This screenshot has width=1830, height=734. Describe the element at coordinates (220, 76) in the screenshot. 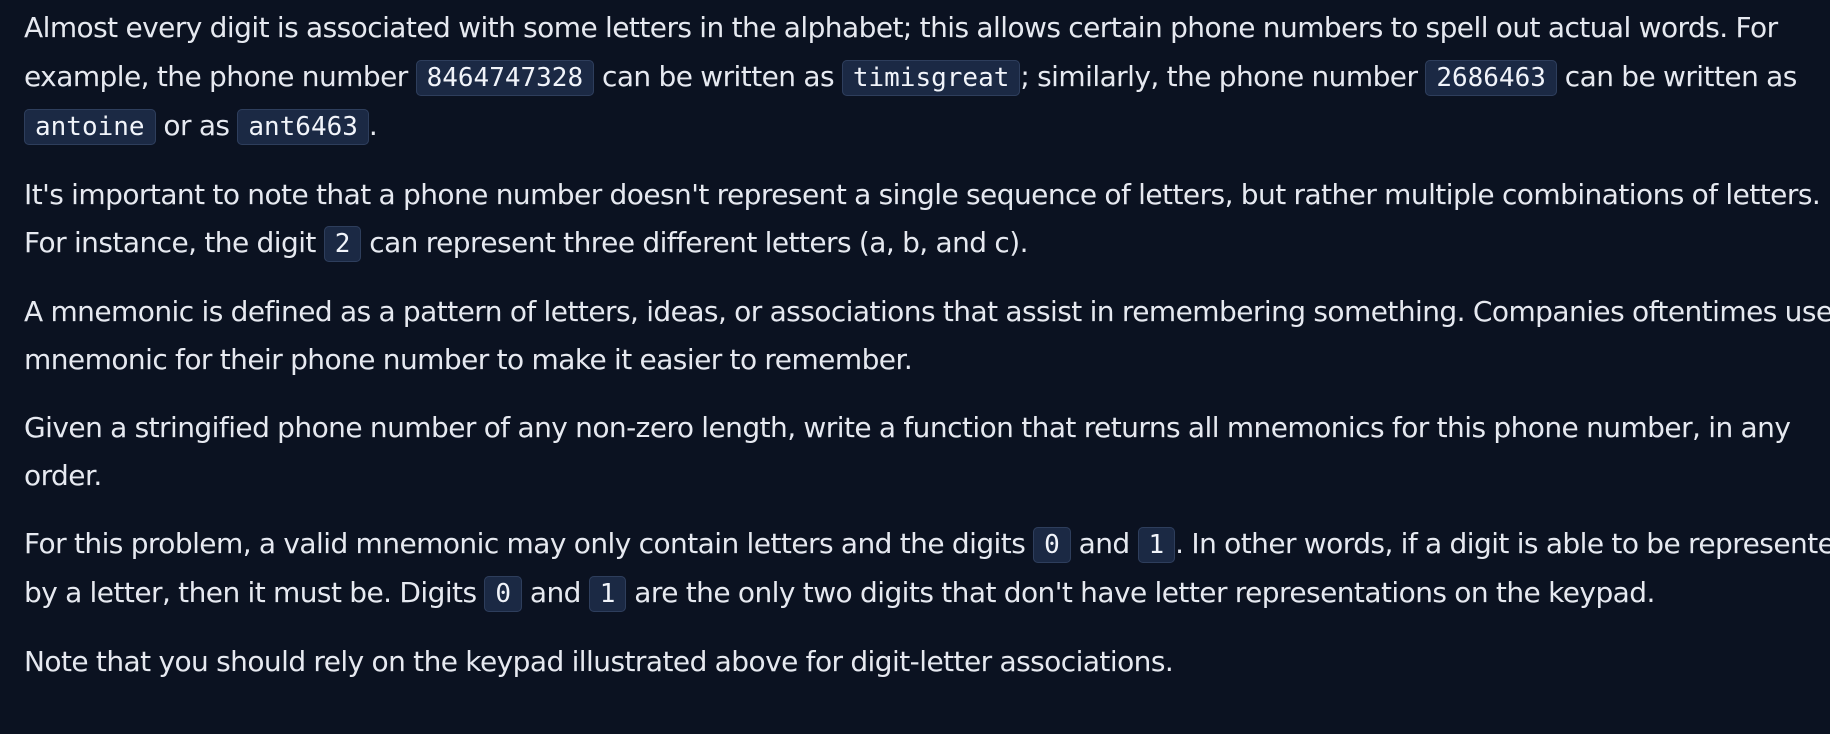

I see `text: example, the phone number` at that location.